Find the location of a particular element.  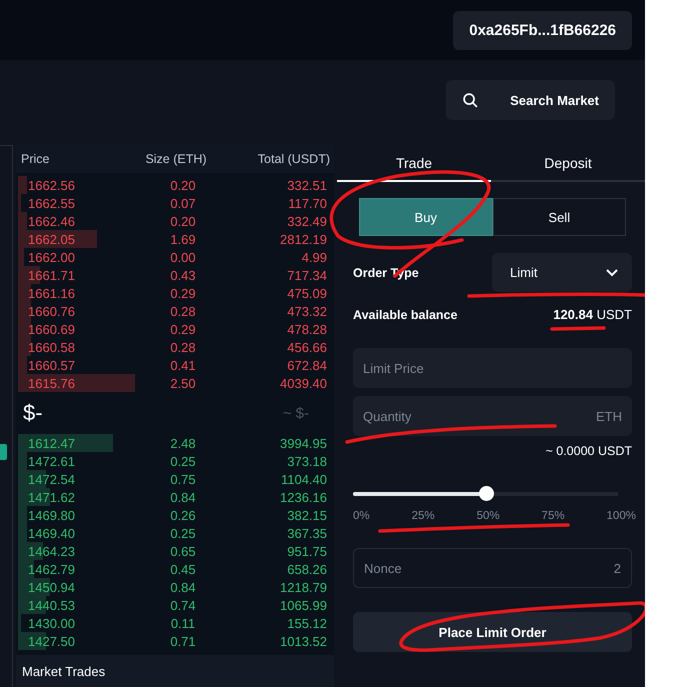

size-cell-text: 0.00 is located at coordinates (183, 257).